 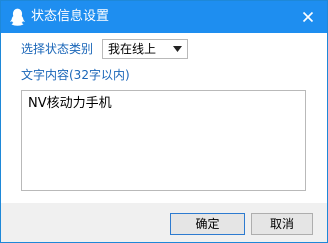 What do you see at coordinates (282, 224) in the screenshot?
I see `cancel-button: 取消` at bounding box center [282, 224].